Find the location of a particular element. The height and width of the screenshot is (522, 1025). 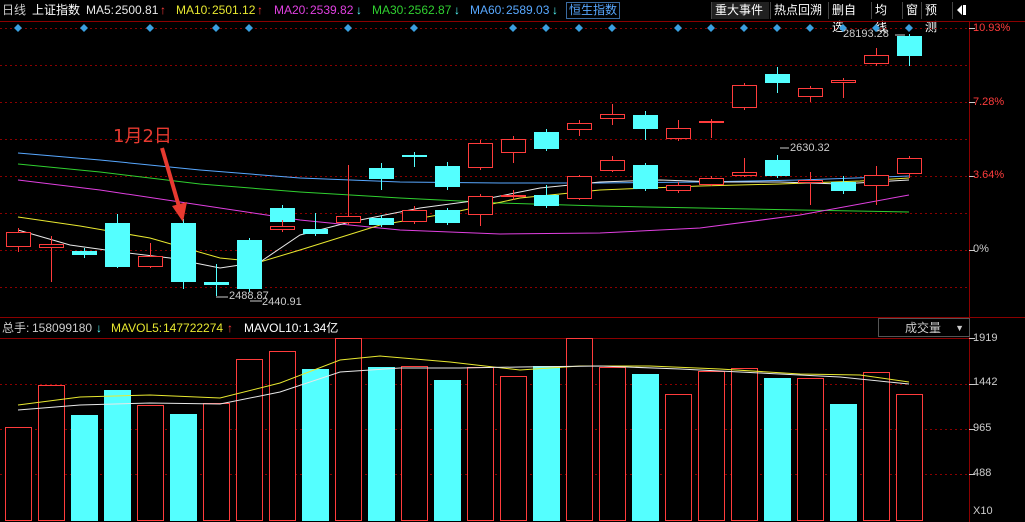

indicator-select-value: 成交量 is located at coordinates (923, 328).